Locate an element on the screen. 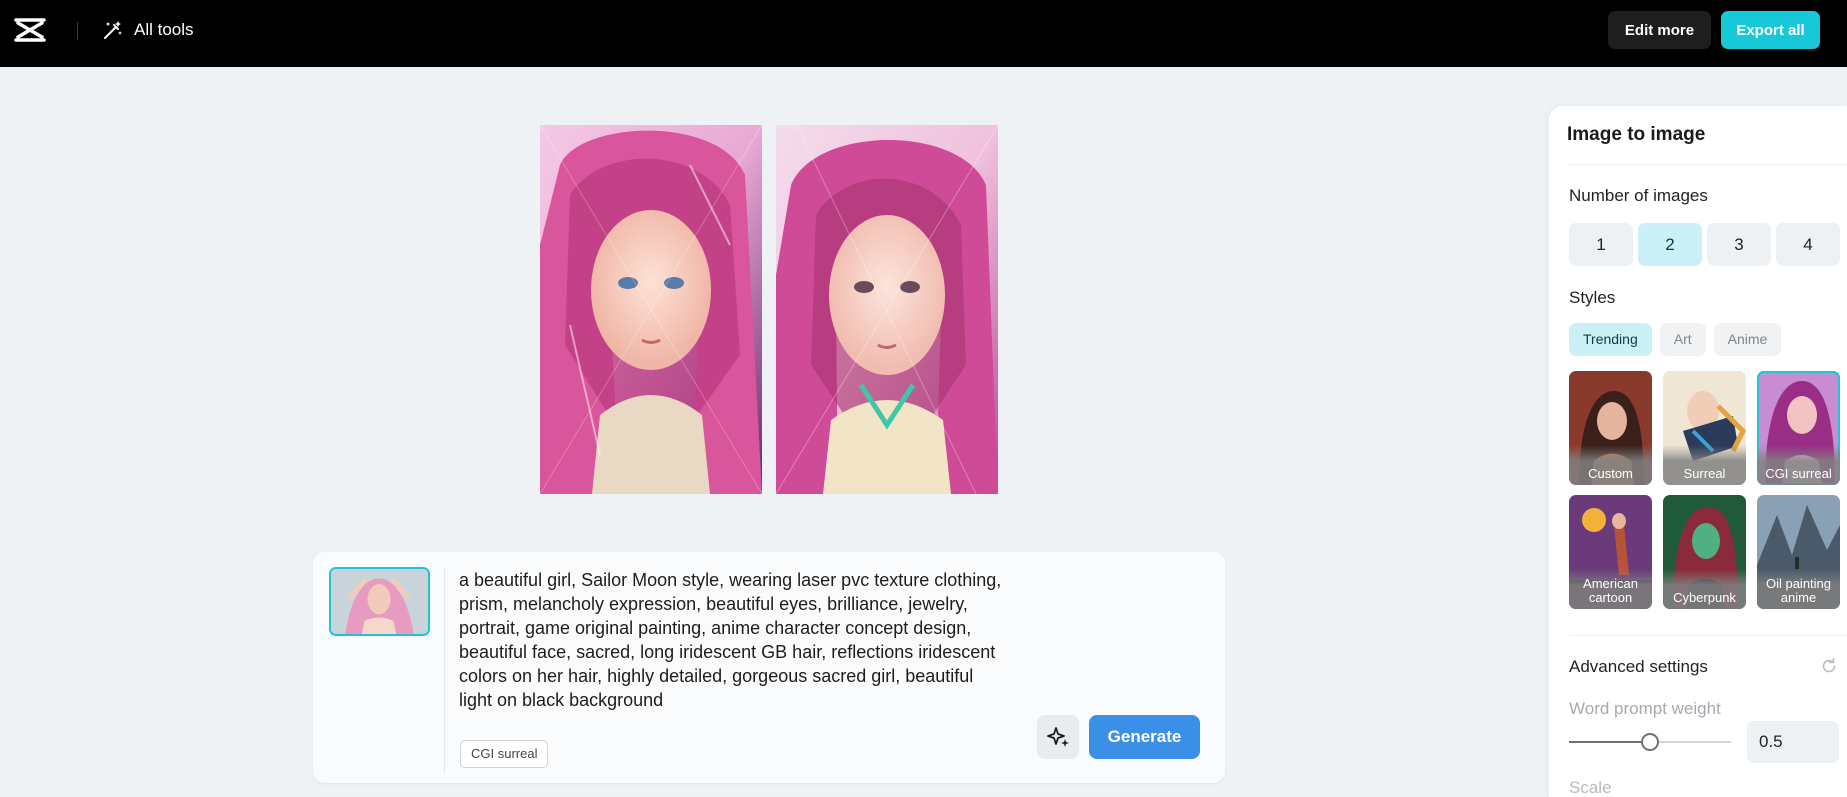 The height and width of the screenshot is (797, 1847). slider-thumb is located at coordinates (1650, 742).